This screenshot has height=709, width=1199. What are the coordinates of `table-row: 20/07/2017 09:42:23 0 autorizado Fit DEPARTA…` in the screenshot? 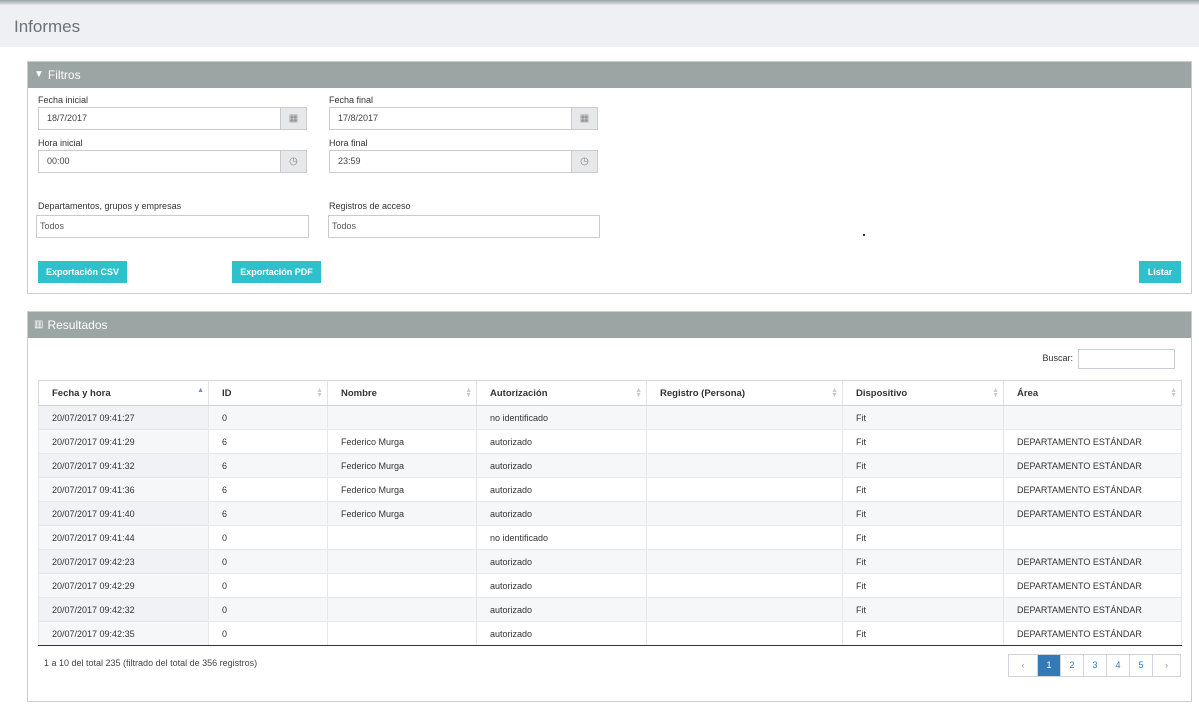 It's located at (610, 561).